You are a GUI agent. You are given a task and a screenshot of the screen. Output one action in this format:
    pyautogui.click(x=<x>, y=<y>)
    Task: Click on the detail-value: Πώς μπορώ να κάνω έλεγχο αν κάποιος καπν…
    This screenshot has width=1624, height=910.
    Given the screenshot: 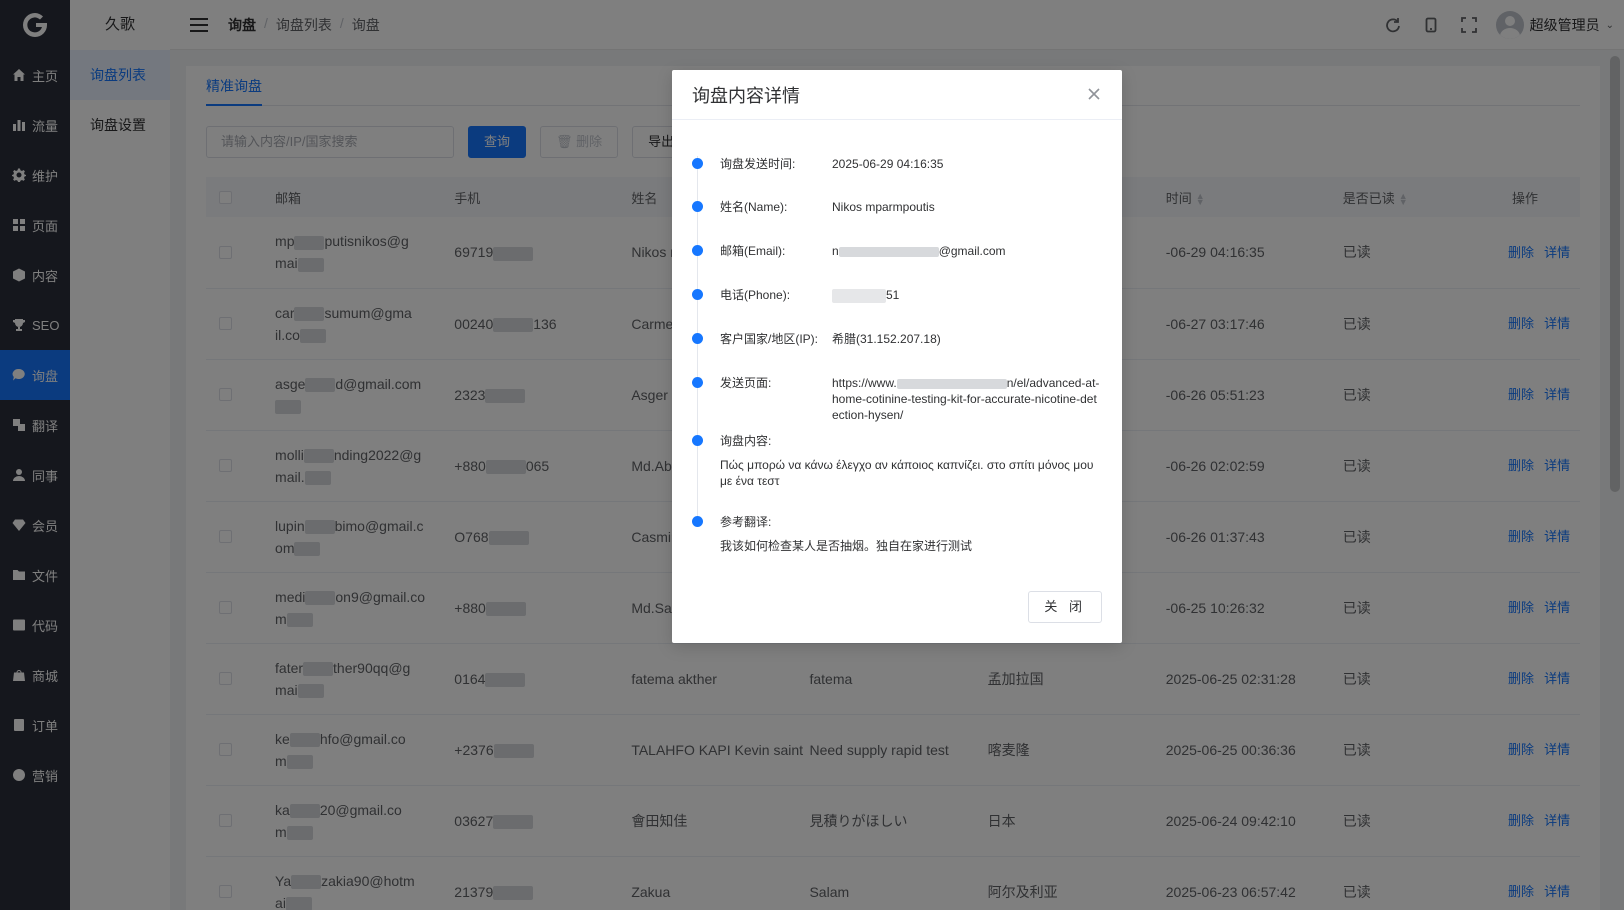 What is the action you would take?
    pyautogui.click(x=907, y=473)
    